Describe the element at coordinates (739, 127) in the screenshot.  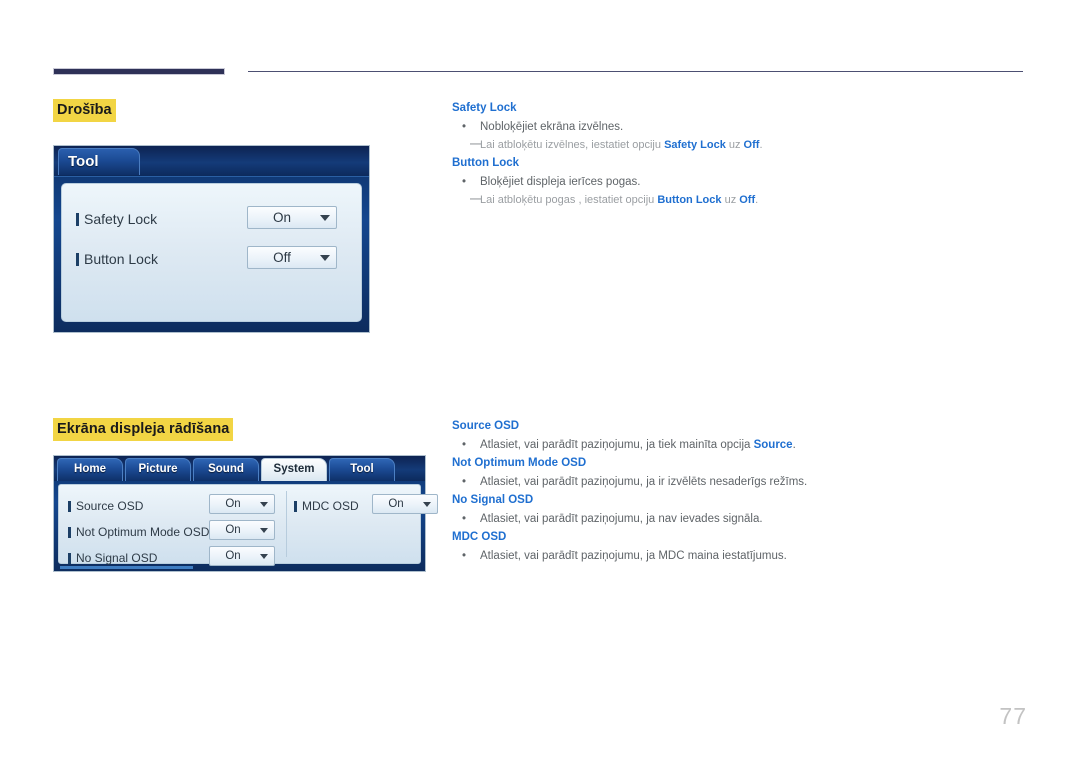
I see `desc-bullet-safety-lock: • Nobloķējiet ekrāna izvēlnes.` at that location.